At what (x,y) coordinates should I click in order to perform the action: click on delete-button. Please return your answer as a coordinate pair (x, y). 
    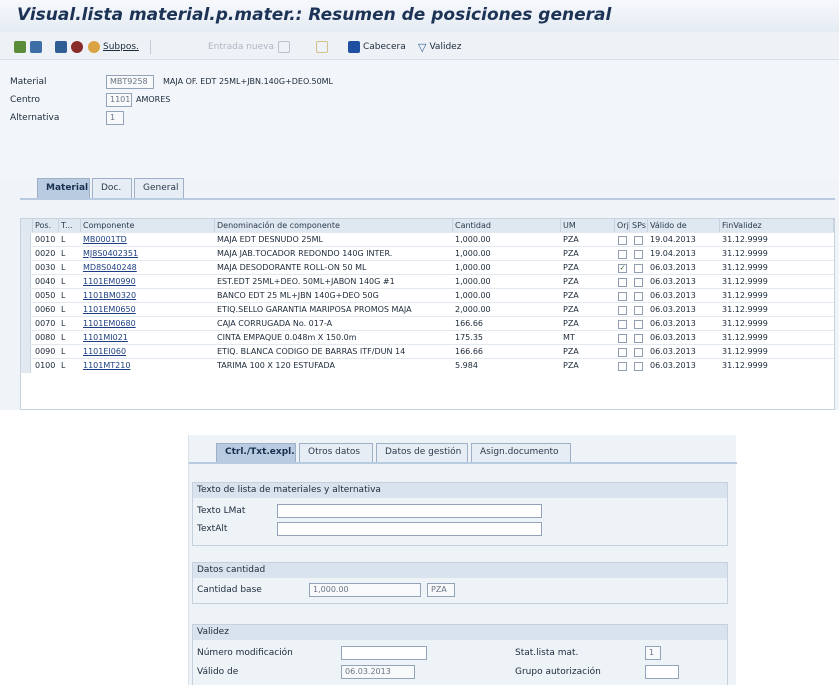
    Looking at the image, I should click on (322, 47).